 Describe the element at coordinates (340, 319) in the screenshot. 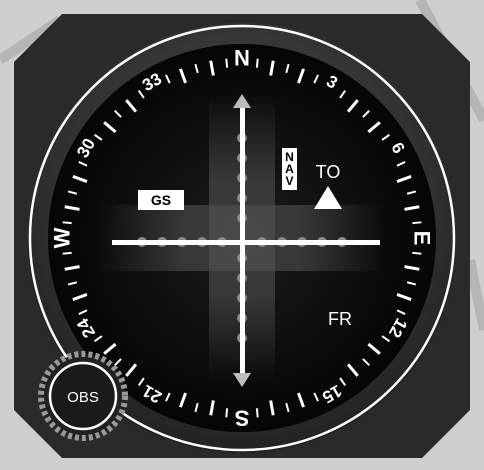

I see `fr-indicator: FR` at that location.